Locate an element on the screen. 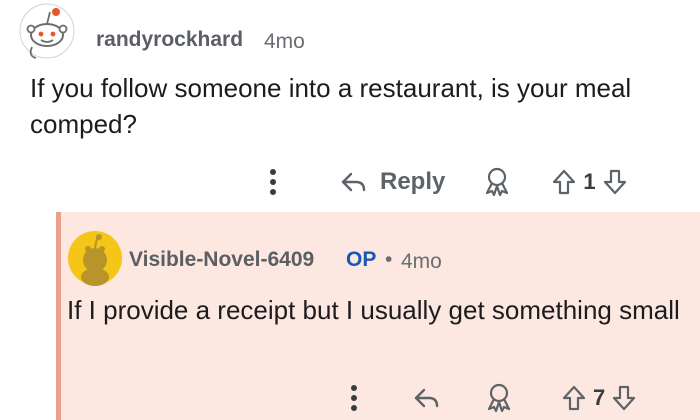  vote-score: 1 is located at coordinates (589, 181).